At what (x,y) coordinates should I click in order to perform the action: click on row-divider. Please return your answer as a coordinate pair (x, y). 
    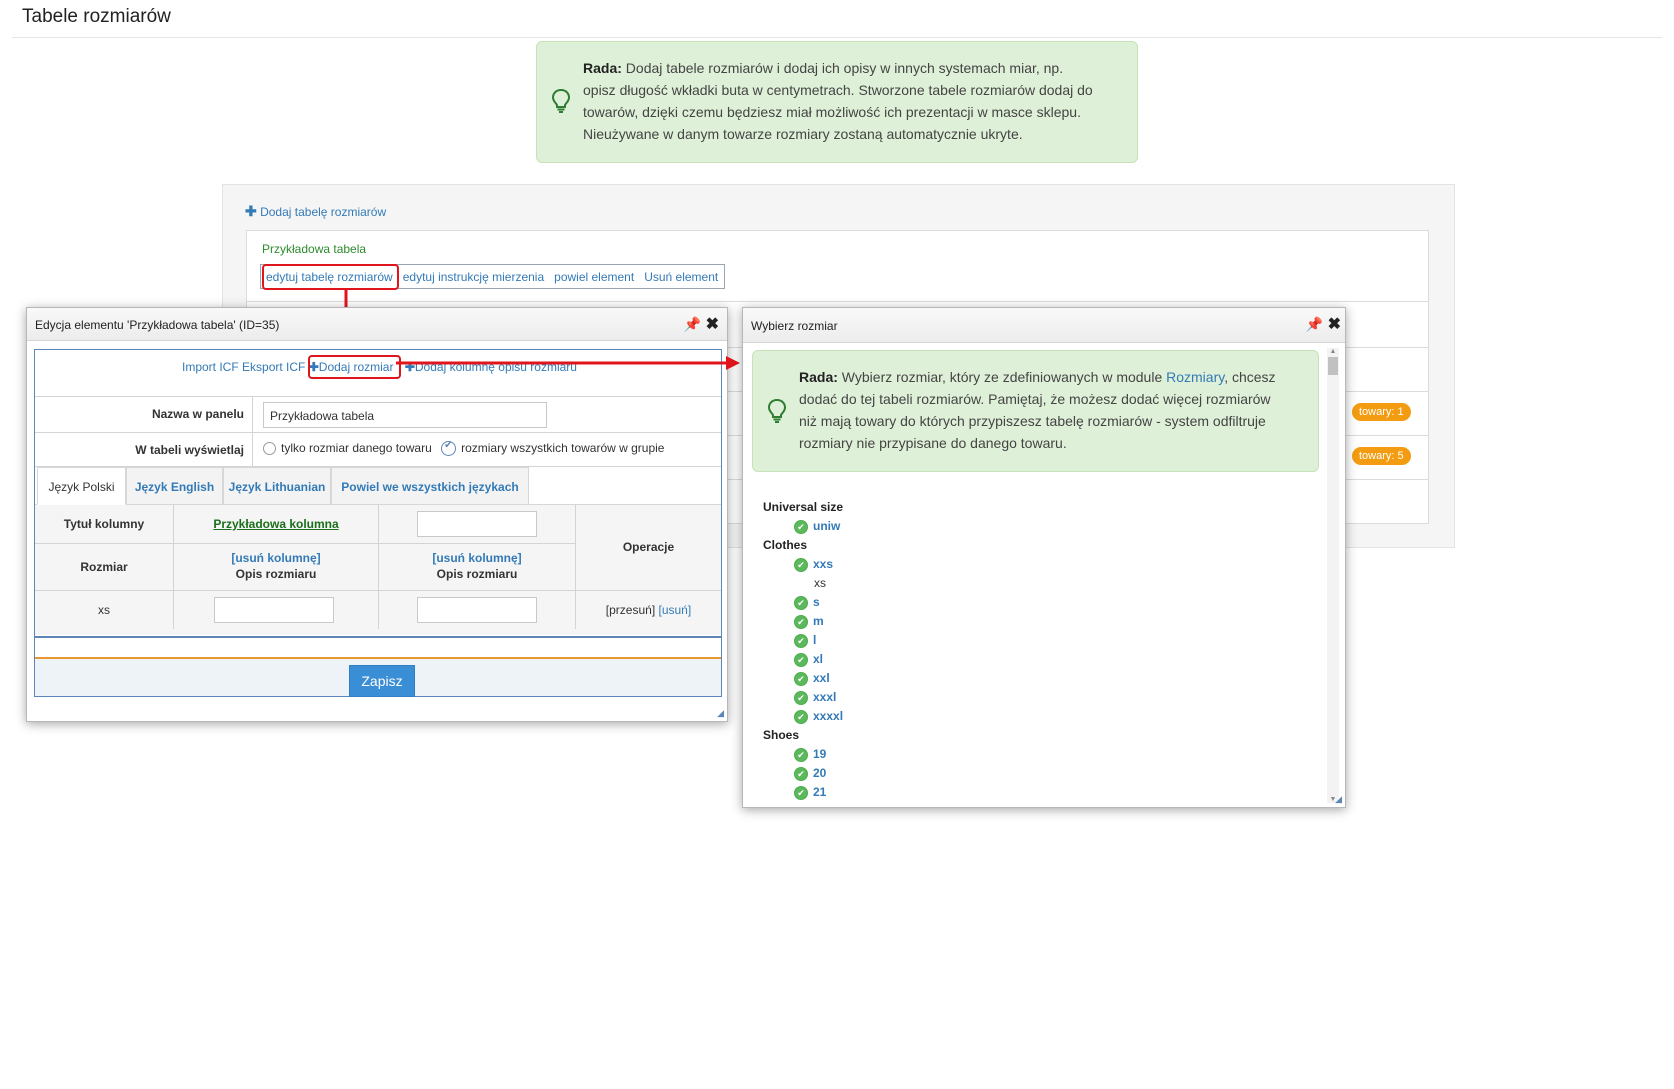
    Looking at the image, I should click on (837, 301).